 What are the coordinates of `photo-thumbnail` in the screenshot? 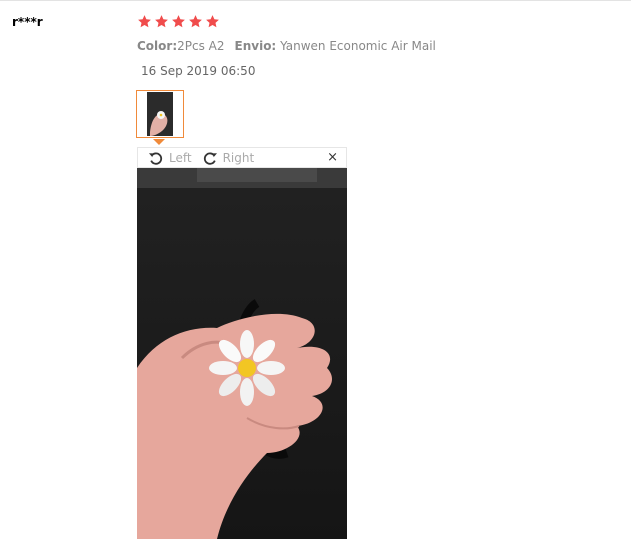 It's located at (160, 114).